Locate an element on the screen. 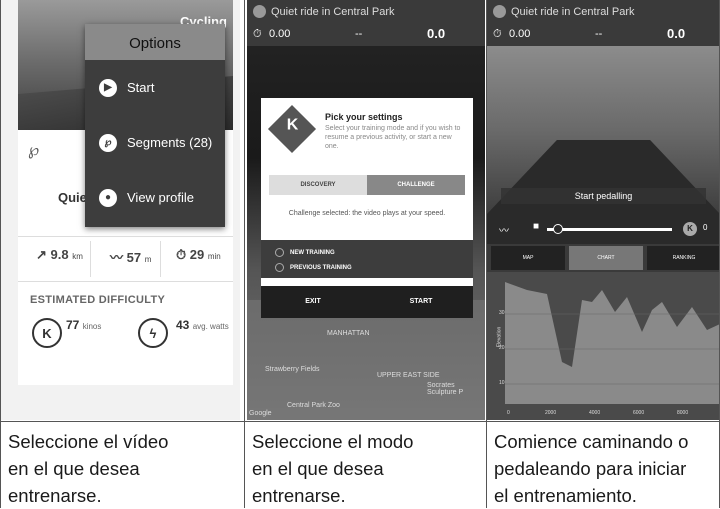 The height and width of the screenshot is (509, 720). options-menu-title: Options is located at coordinates (155, 42).